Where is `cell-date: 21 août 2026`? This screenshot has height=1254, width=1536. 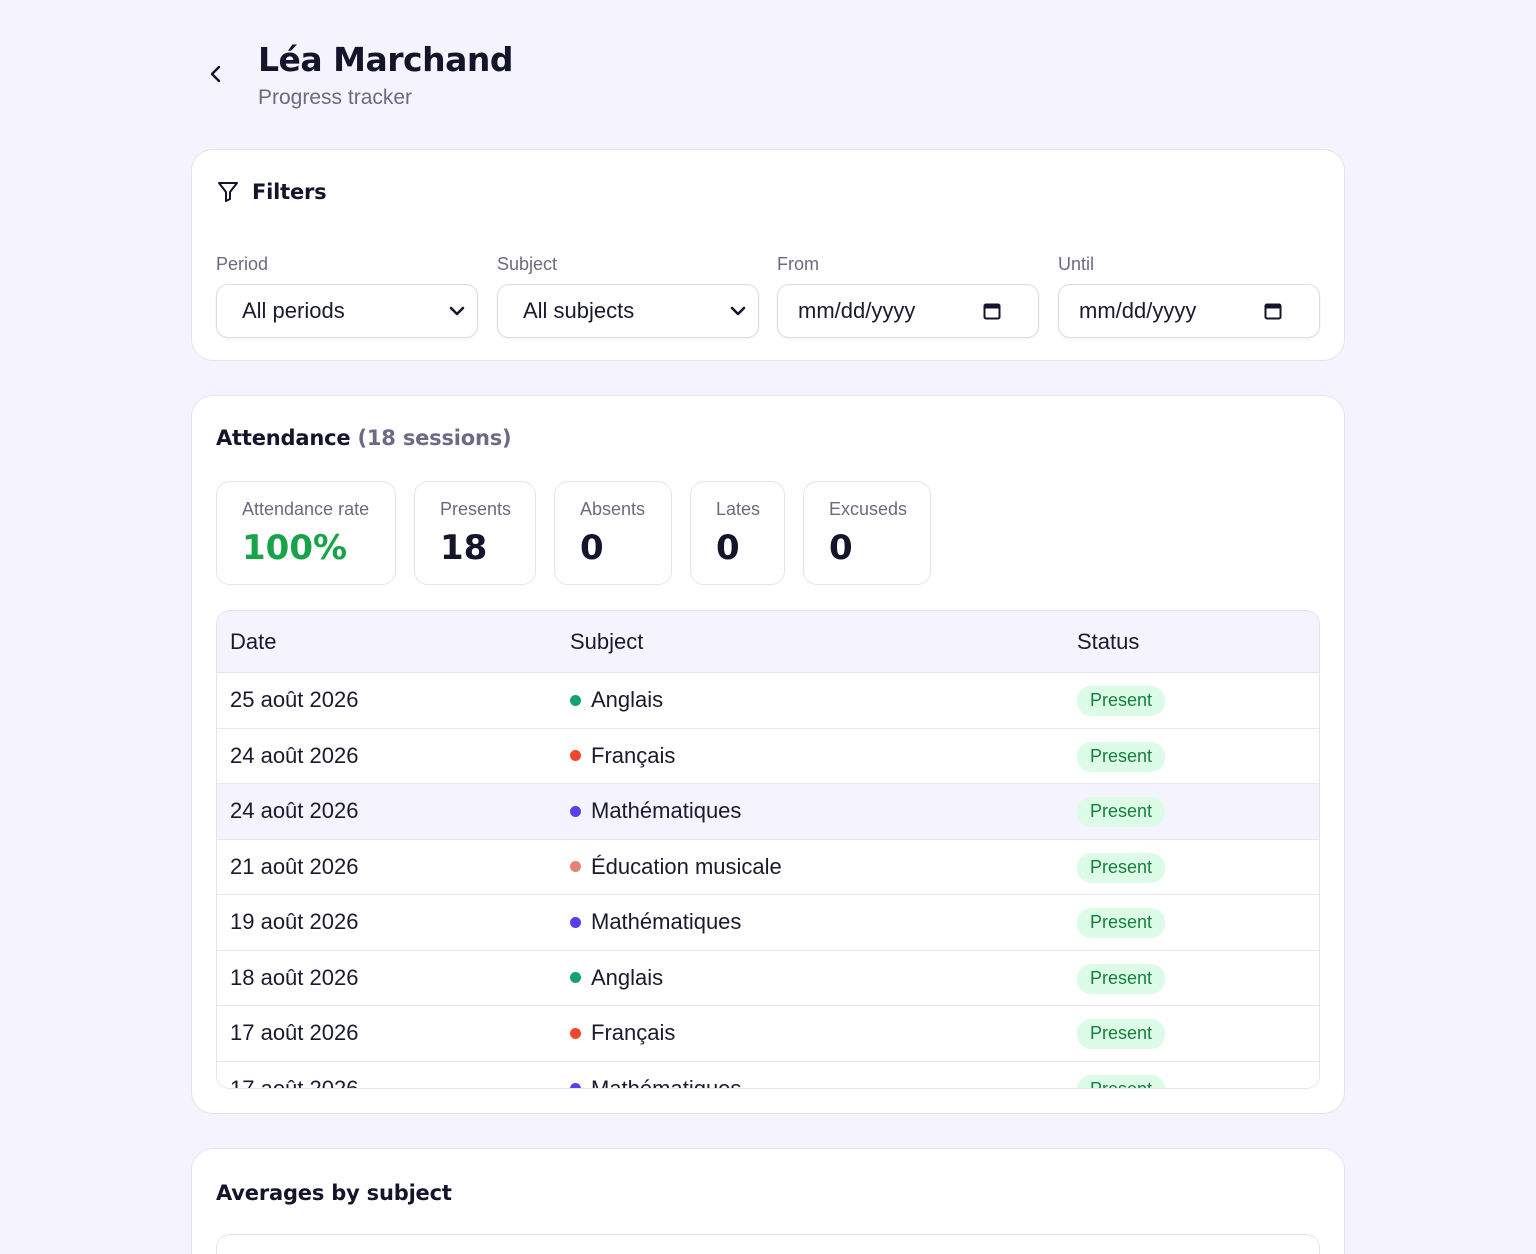
cell-date: 21 août 2026 is located at coordinates (294, 866).